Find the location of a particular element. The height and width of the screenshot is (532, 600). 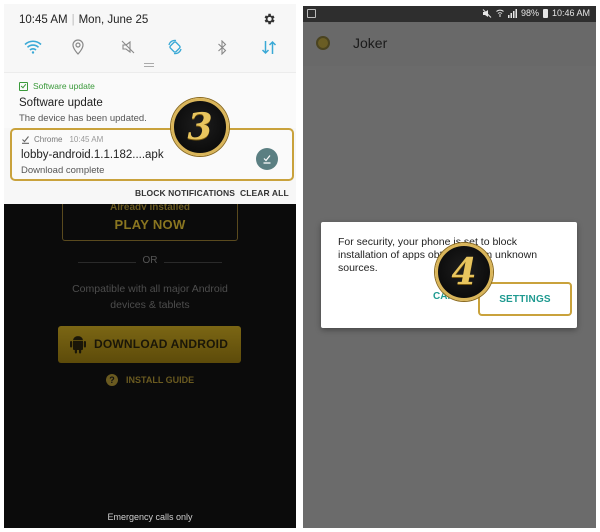

app-title: Joker is located at coordinates (370, 43).